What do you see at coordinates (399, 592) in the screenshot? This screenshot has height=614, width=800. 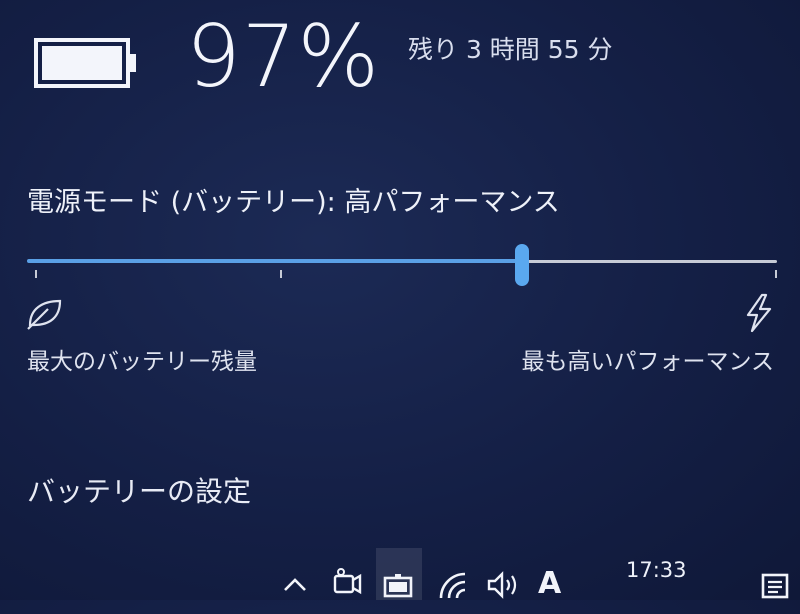 I see `battery-tray-icon` at bounding box center [399, 592].